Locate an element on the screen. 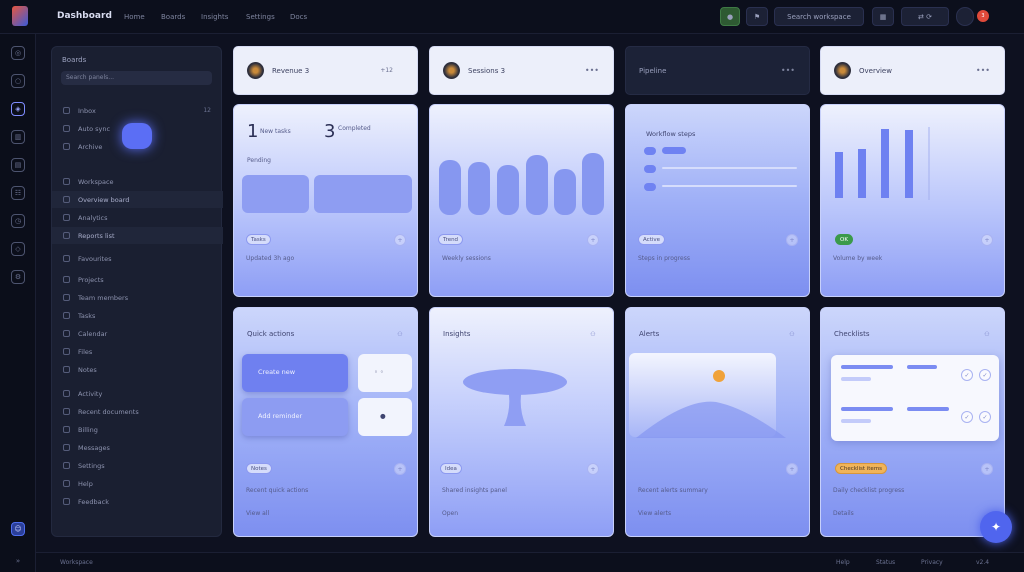 Image resolution: width=1024 pixels, height=572 pixels. card-header-overview: Overview ••• is located at coordinates (912, 70).